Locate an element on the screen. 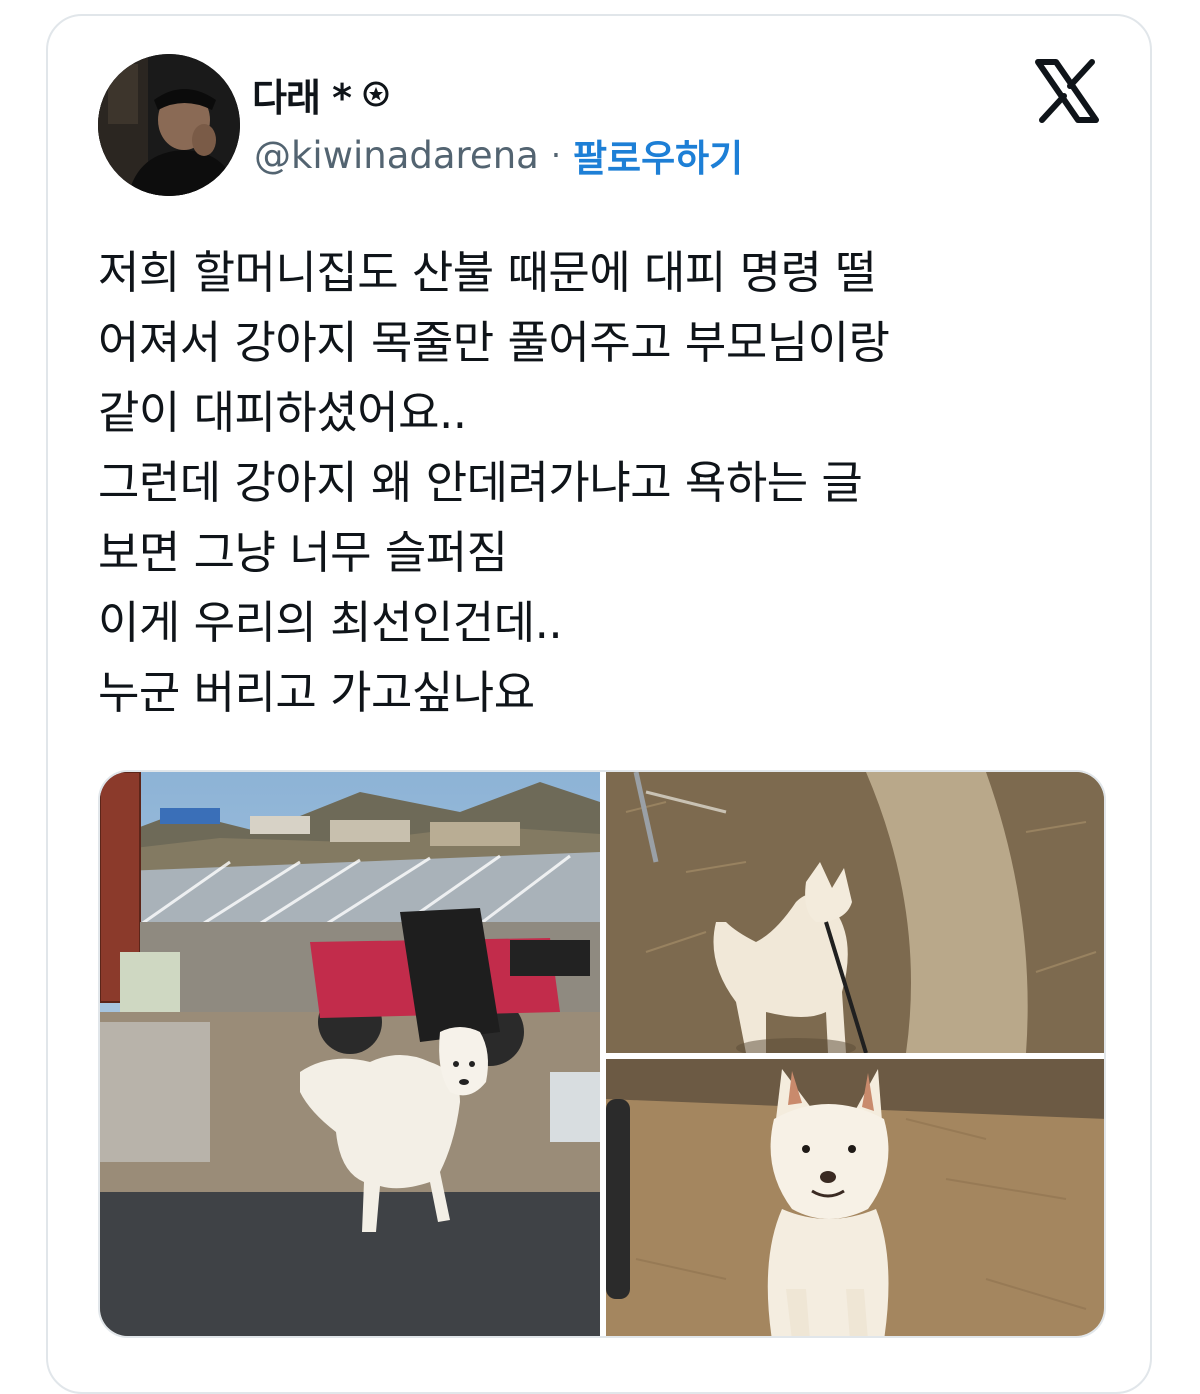 The width and height of the screenshot is (1200, 1394). tweet-line: 저희 할머니집도 산불 때문에 대피 명령 떨 is located at coordinates (487, 272).